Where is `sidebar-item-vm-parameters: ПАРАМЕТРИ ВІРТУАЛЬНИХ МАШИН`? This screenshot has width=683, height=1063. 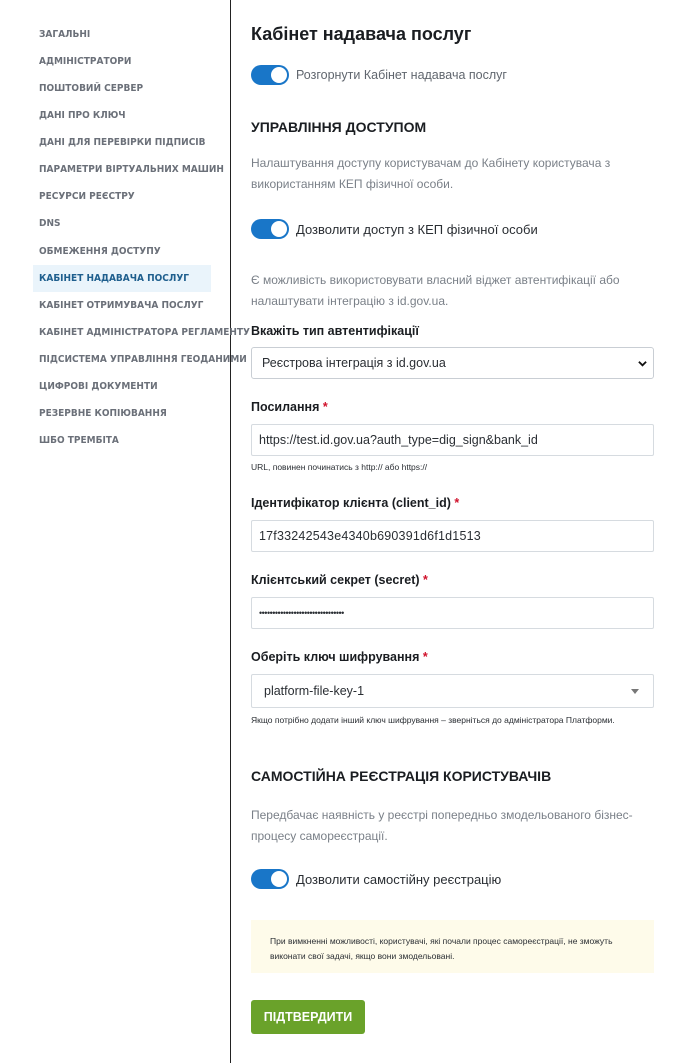 sidebar-item-vm-parameters: ПАРАМЕТРИ ВІРТУАЛЬНИХ МАШИН is located at coordinates (128, 169).